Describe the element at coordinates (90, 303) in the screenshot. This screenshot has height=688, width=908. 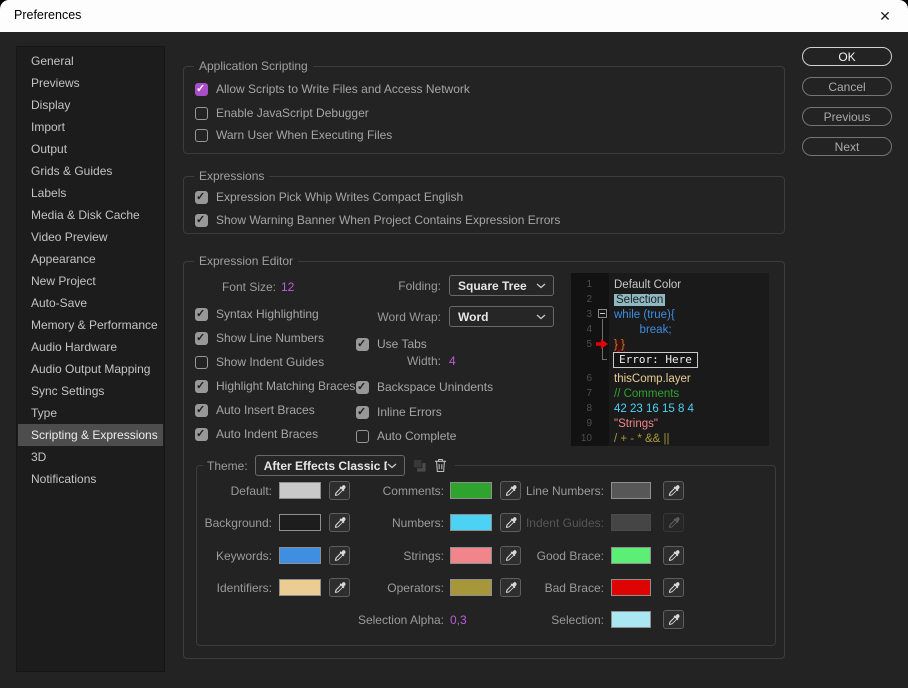
I see `sidebar-item-auto-save: Auto-Save` at that location.